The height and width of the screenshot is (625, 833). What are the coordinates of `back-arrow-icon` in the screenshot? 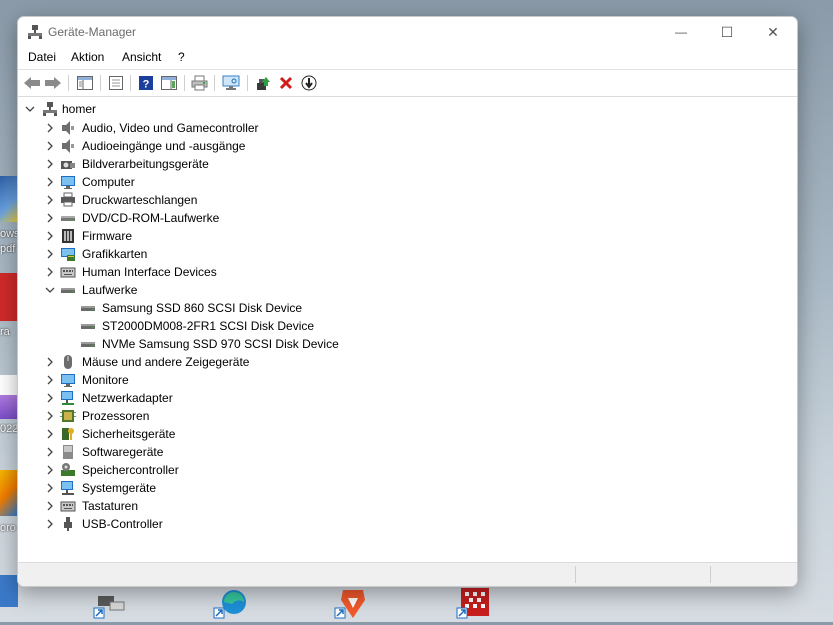 It's located at (32, 83).